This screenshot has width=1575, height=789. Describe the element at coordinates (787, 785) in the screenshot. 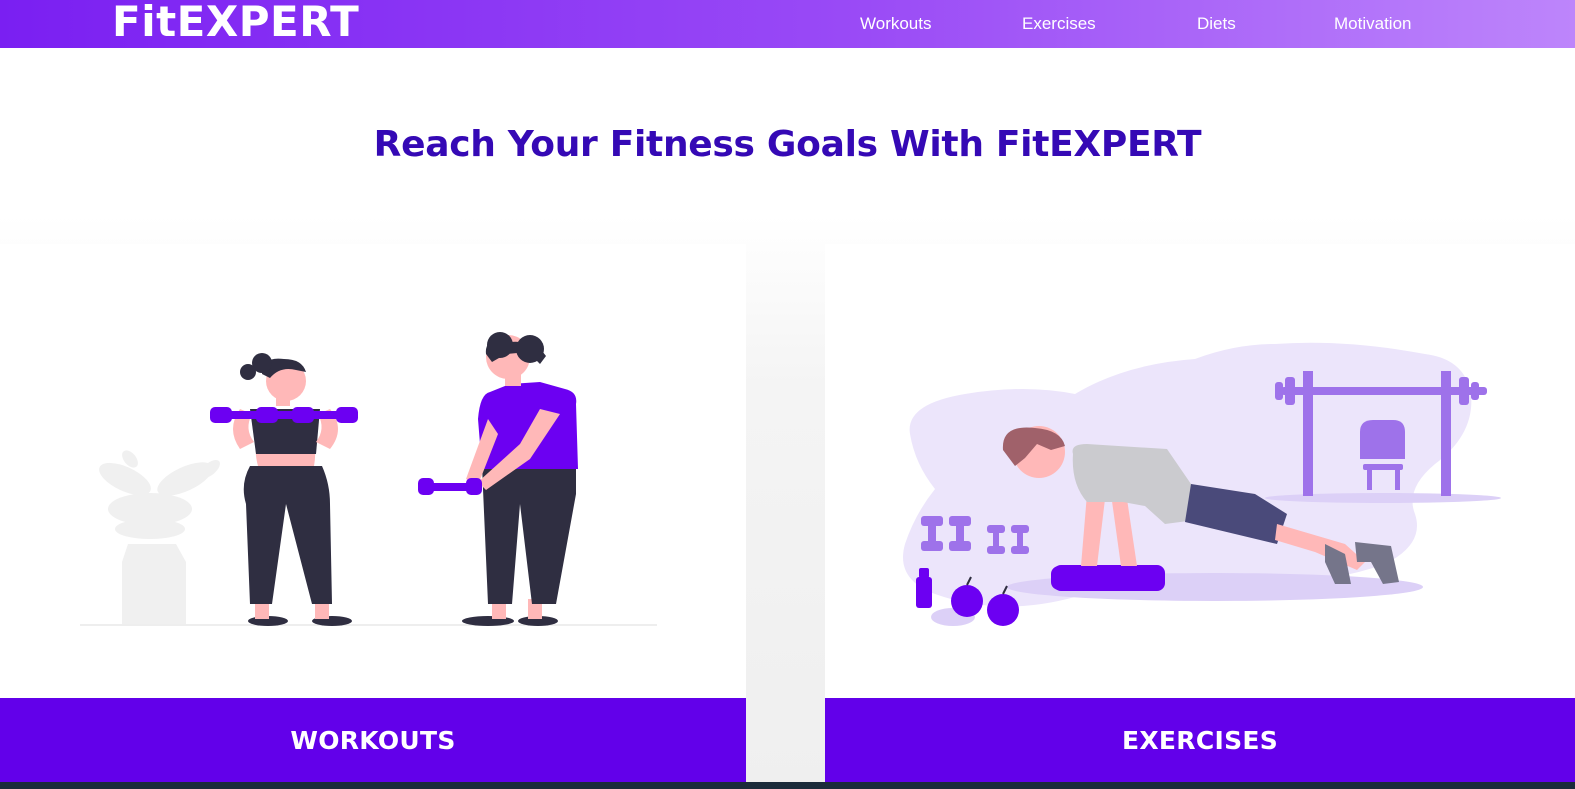

I see `taskbar-edge` at that location.